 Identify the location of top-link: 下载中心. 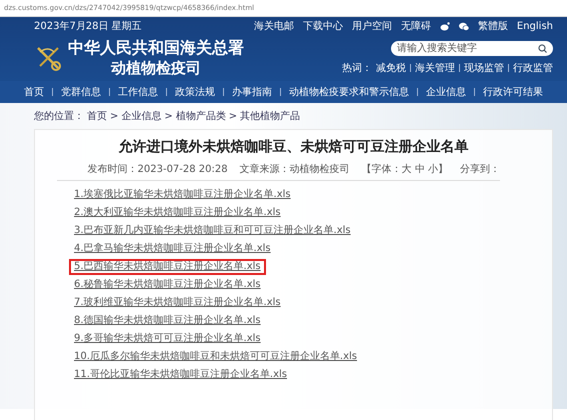
(322, 26).